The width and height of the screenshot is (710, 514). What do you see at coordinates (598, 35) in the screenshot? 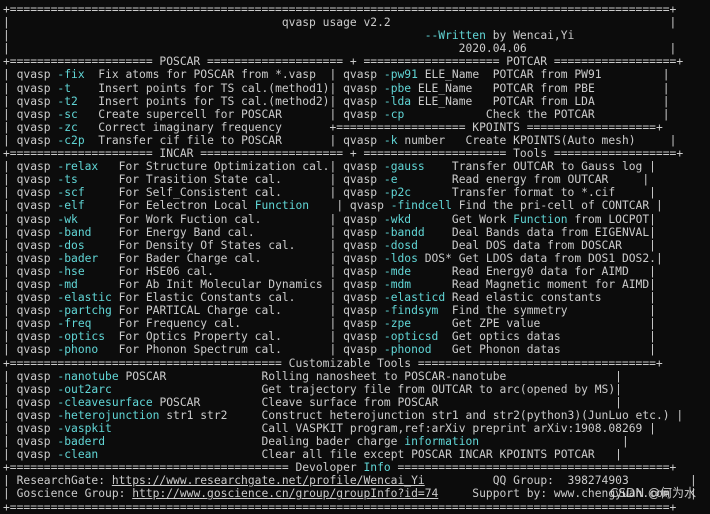
I see `terminal-text: by Wencai,Yi |` at bounding box center [598, 35].